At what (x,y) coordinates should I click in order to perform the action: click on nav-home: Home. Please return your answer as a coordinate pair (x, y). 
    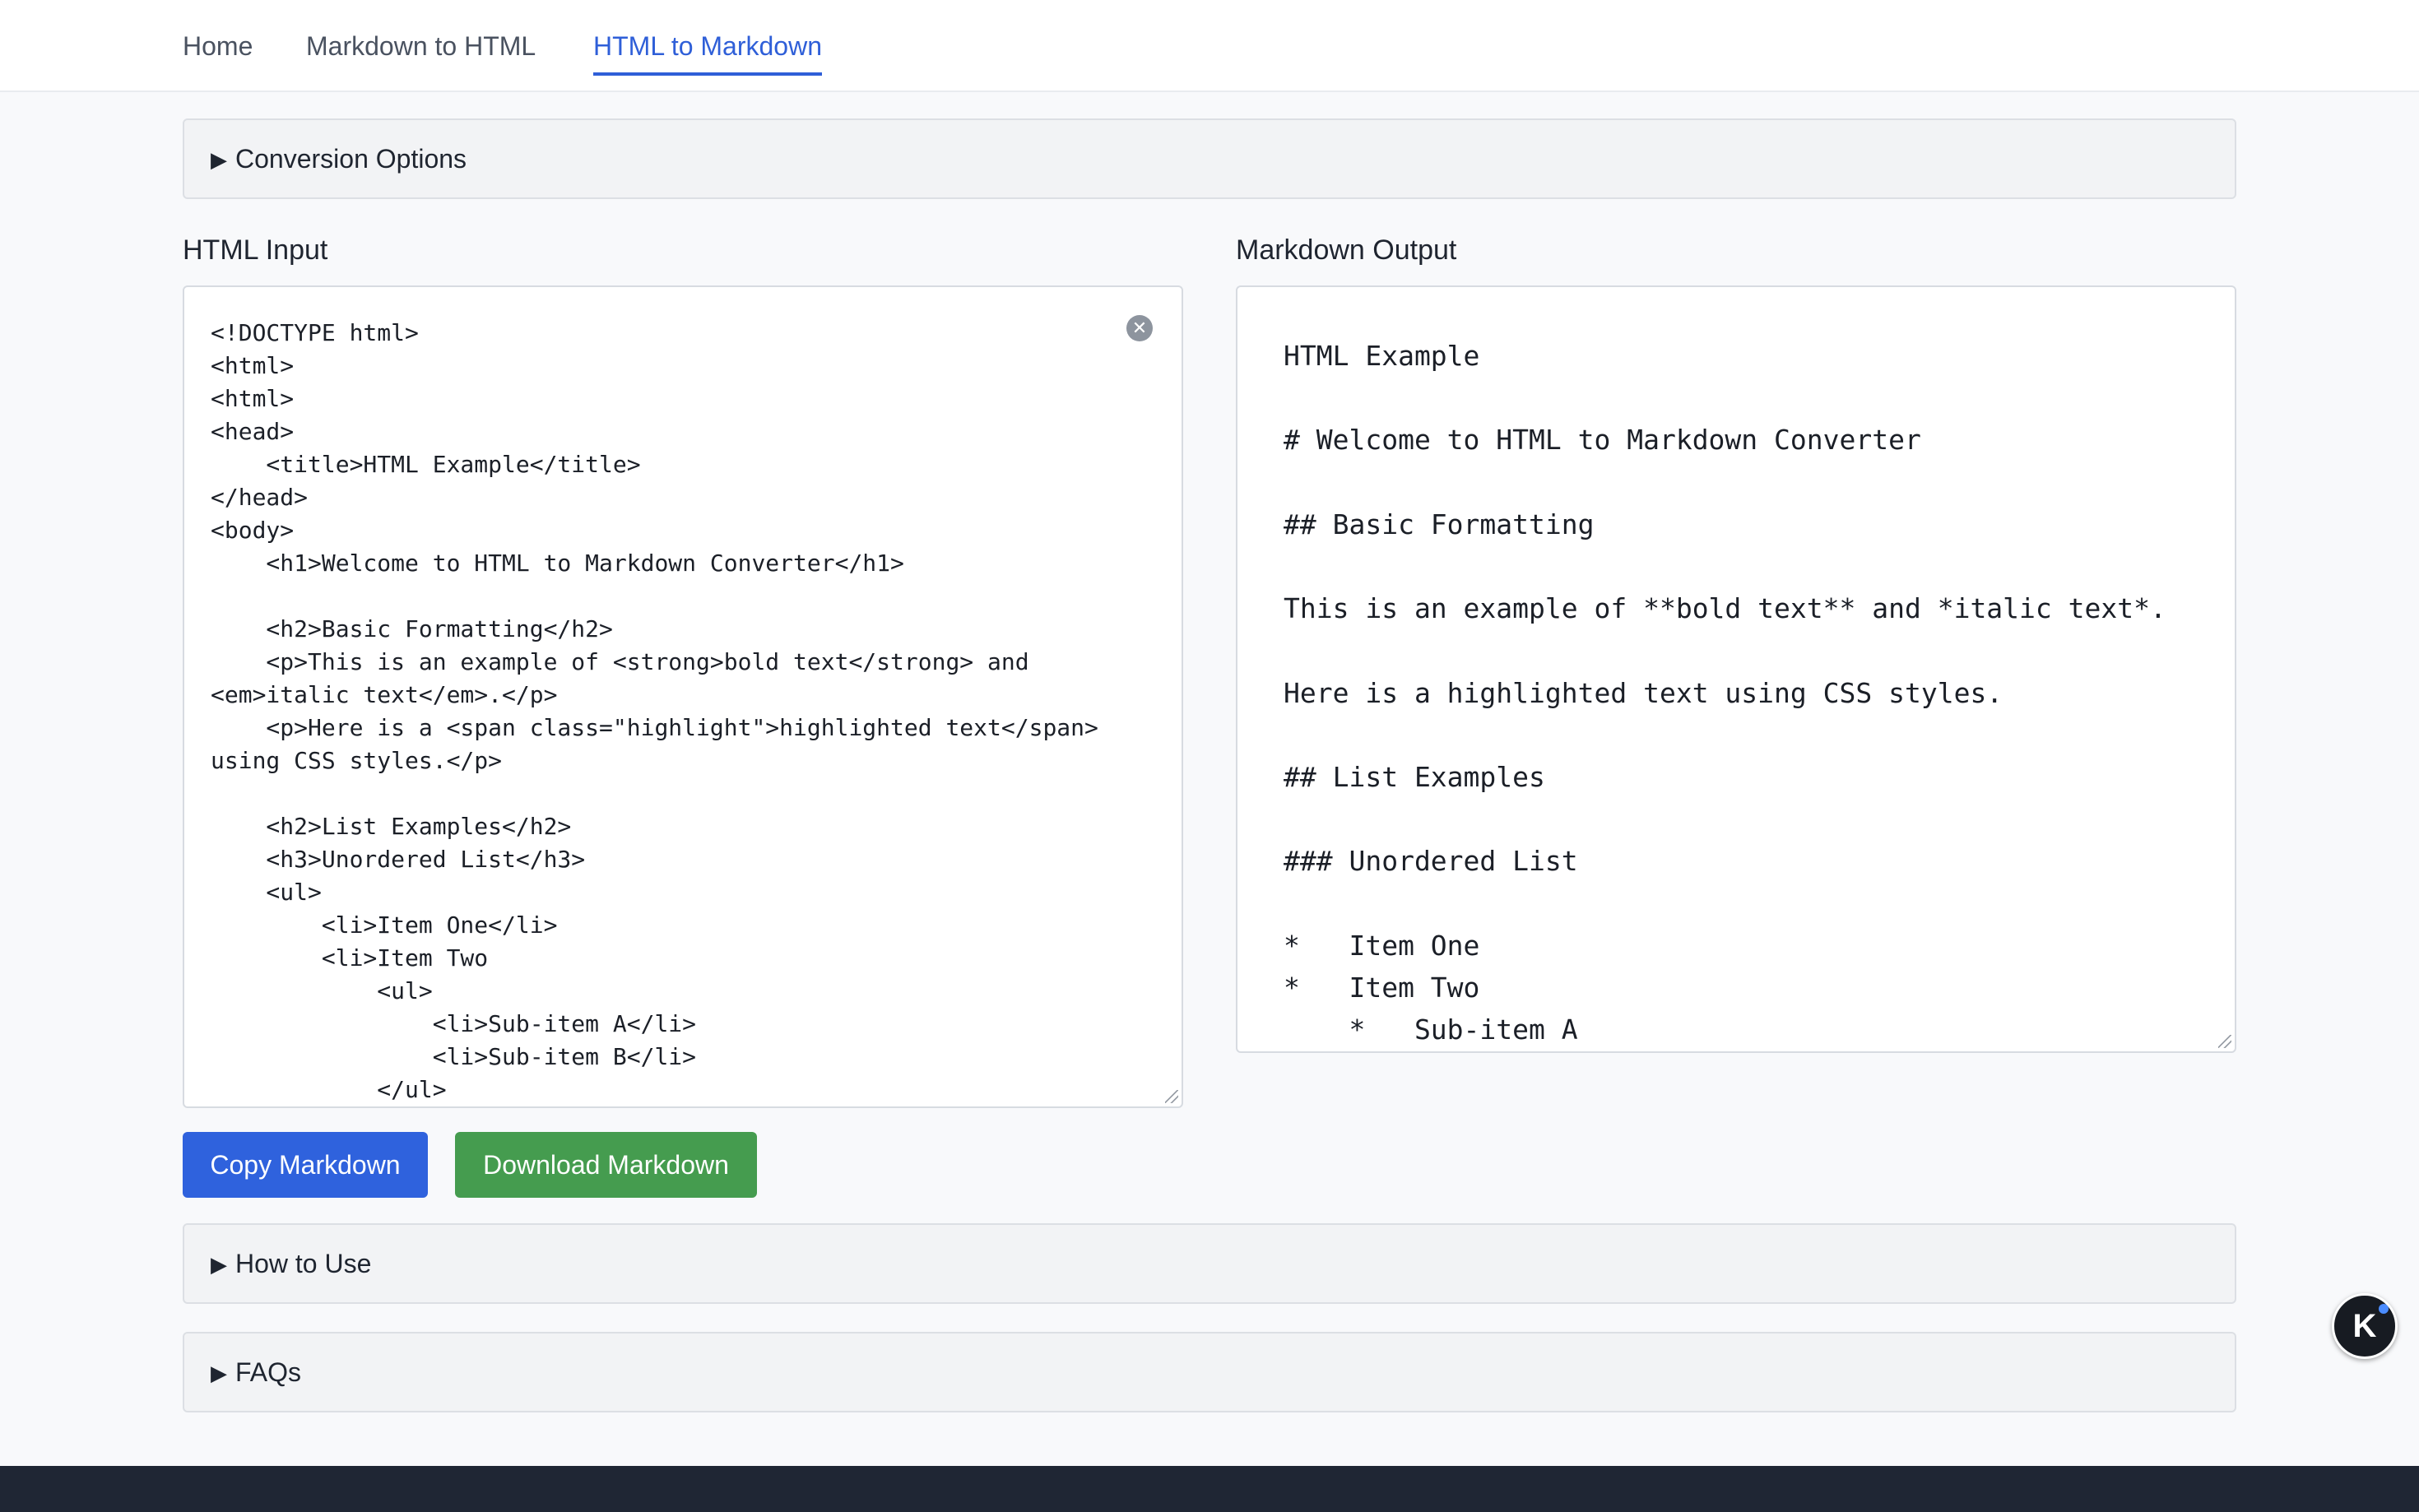
    Looking at the image, I should click on (218, 51).